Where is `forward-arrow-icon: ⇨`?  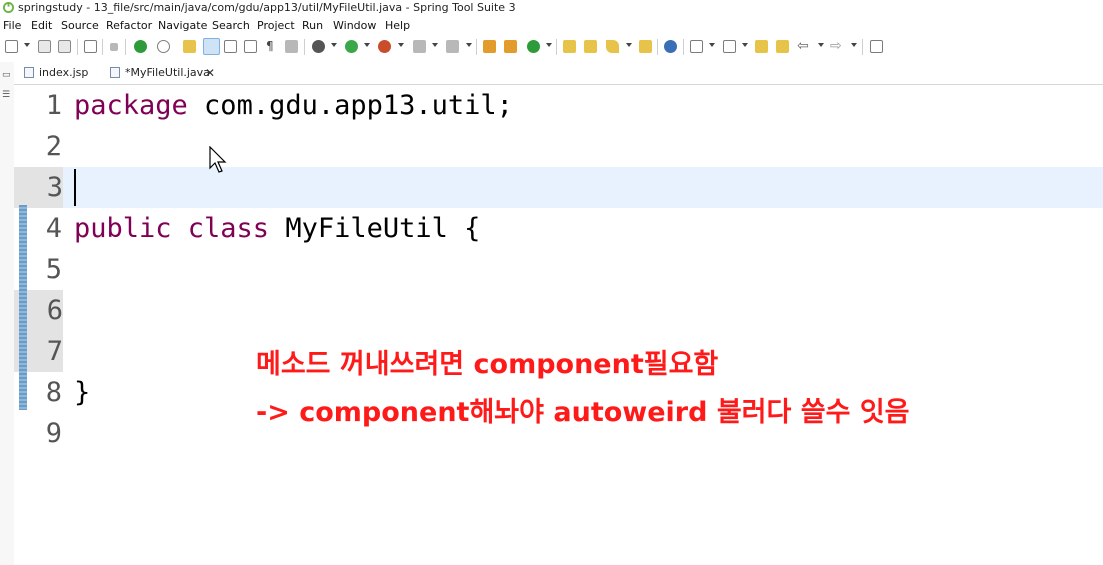
forward-arrow-icon: ⇨ is located at coordinates (836, 46).